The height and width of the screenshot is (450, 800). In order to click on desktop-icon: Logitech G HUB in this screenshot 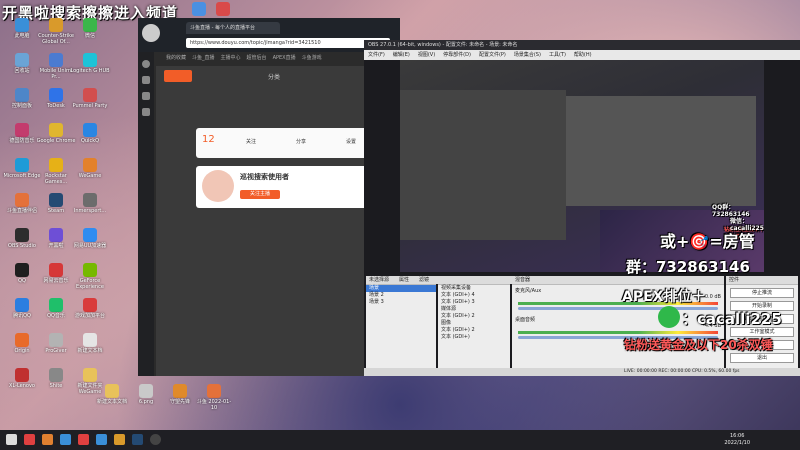, I will do `click(90, 63)`.